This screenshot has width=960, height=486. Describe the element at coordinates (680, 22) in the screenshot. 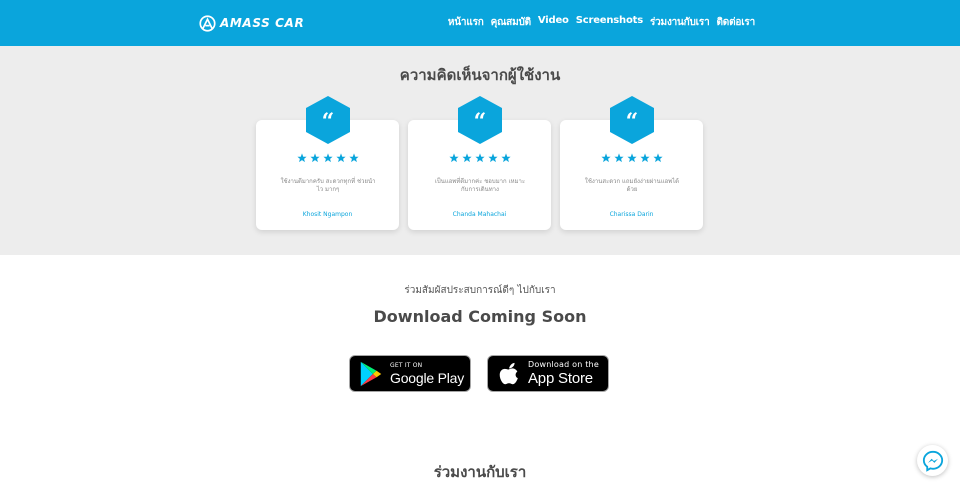

I see `nav-careers: ร่วมงานกับเรา` at that location.